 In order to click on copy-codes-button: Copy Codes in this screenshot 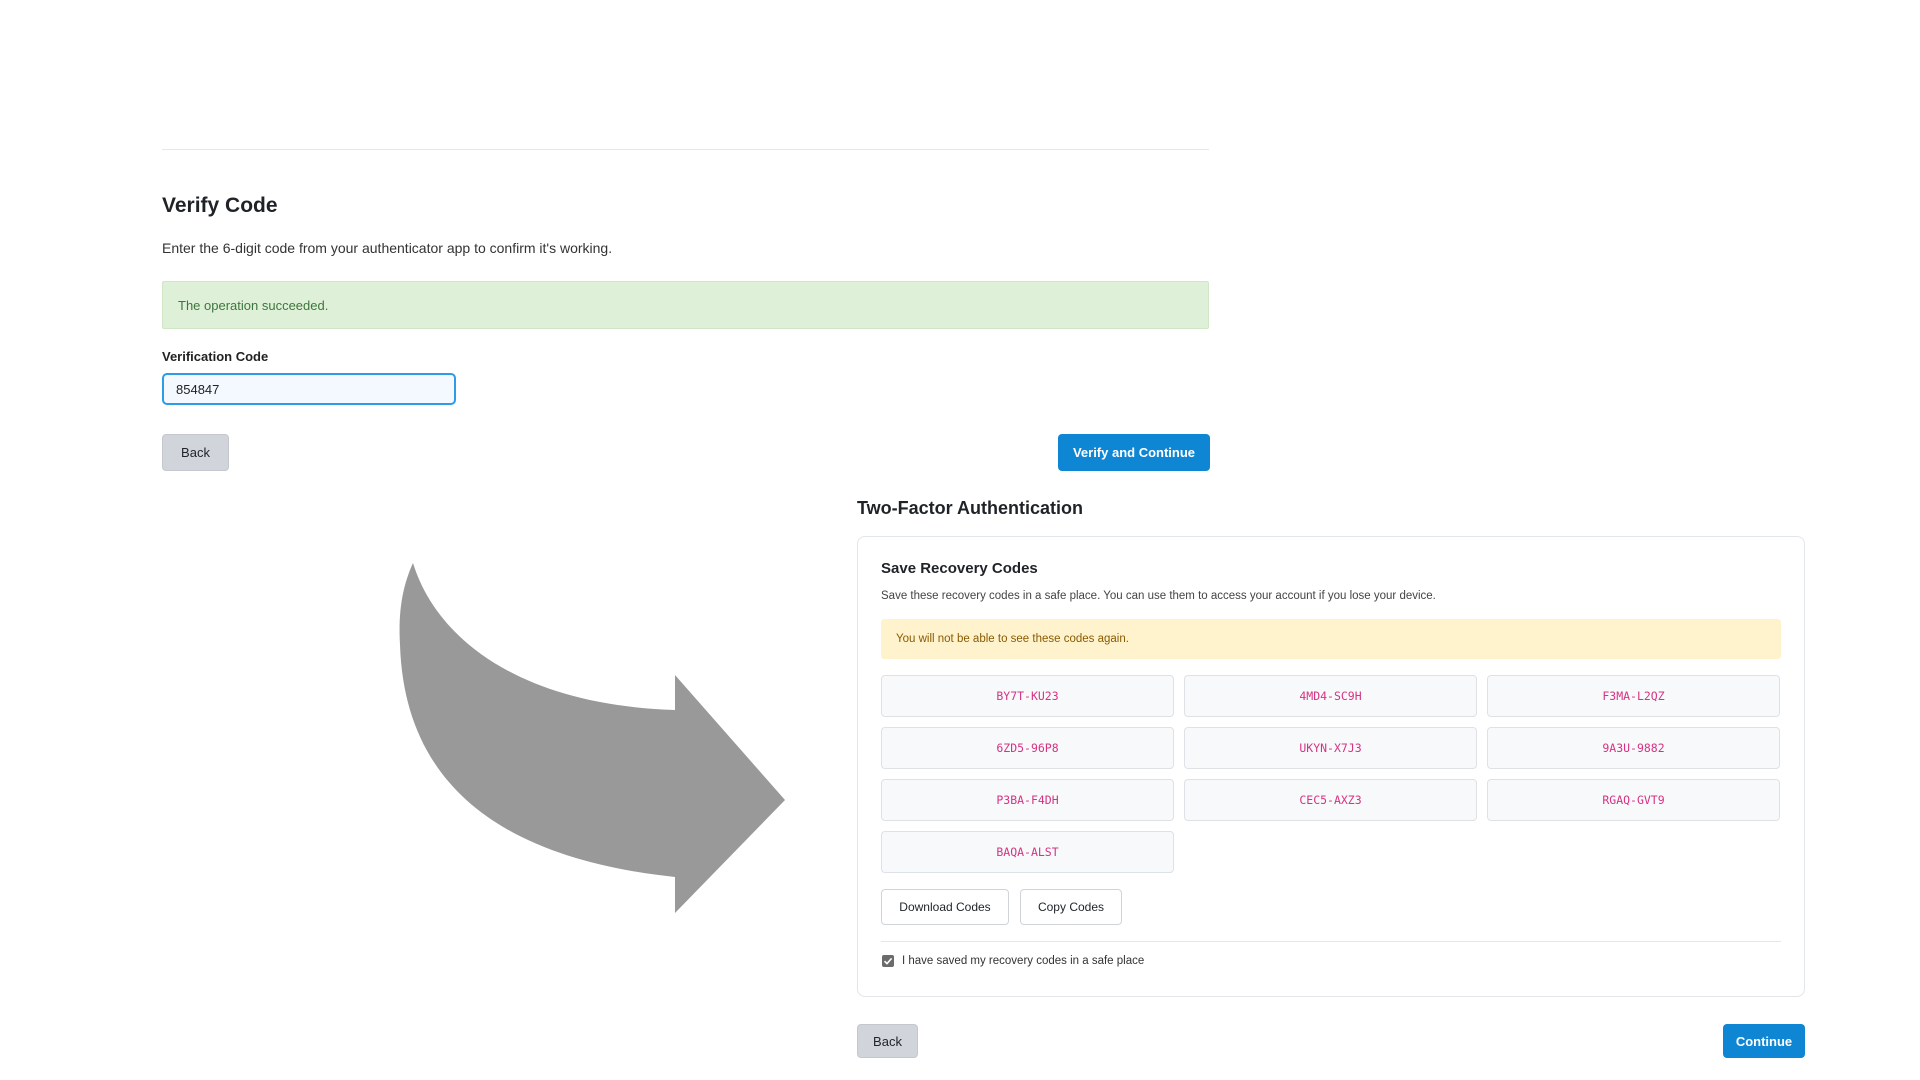, I will do `click(1071, 907)`.